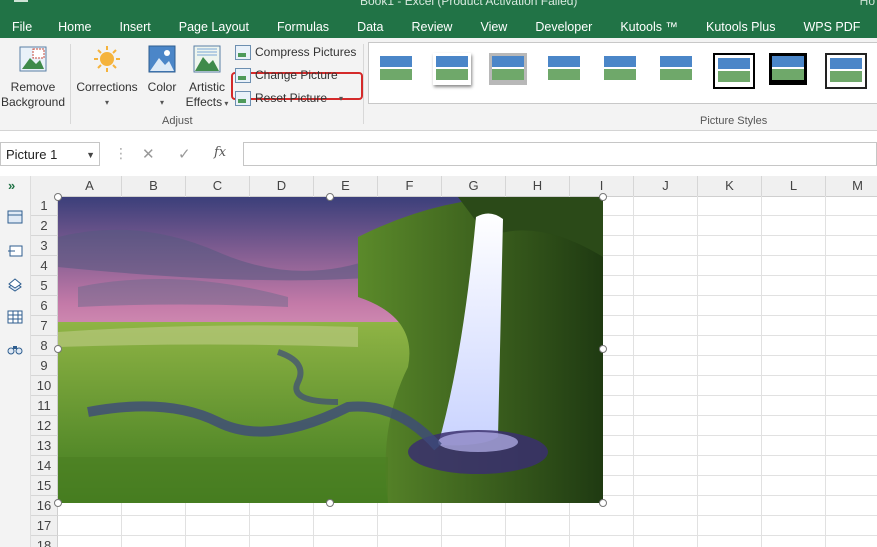  Describe the element at coordinates (44, 326) in the screenshot. I see `row-header-7: 7` at that location.